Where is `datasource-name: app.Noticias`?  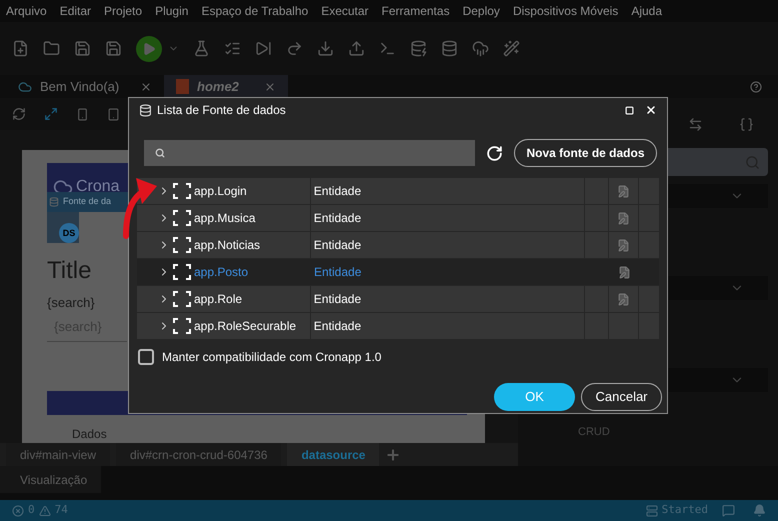
datasource-name: app.Noticias is located at coordinates (227, 245).